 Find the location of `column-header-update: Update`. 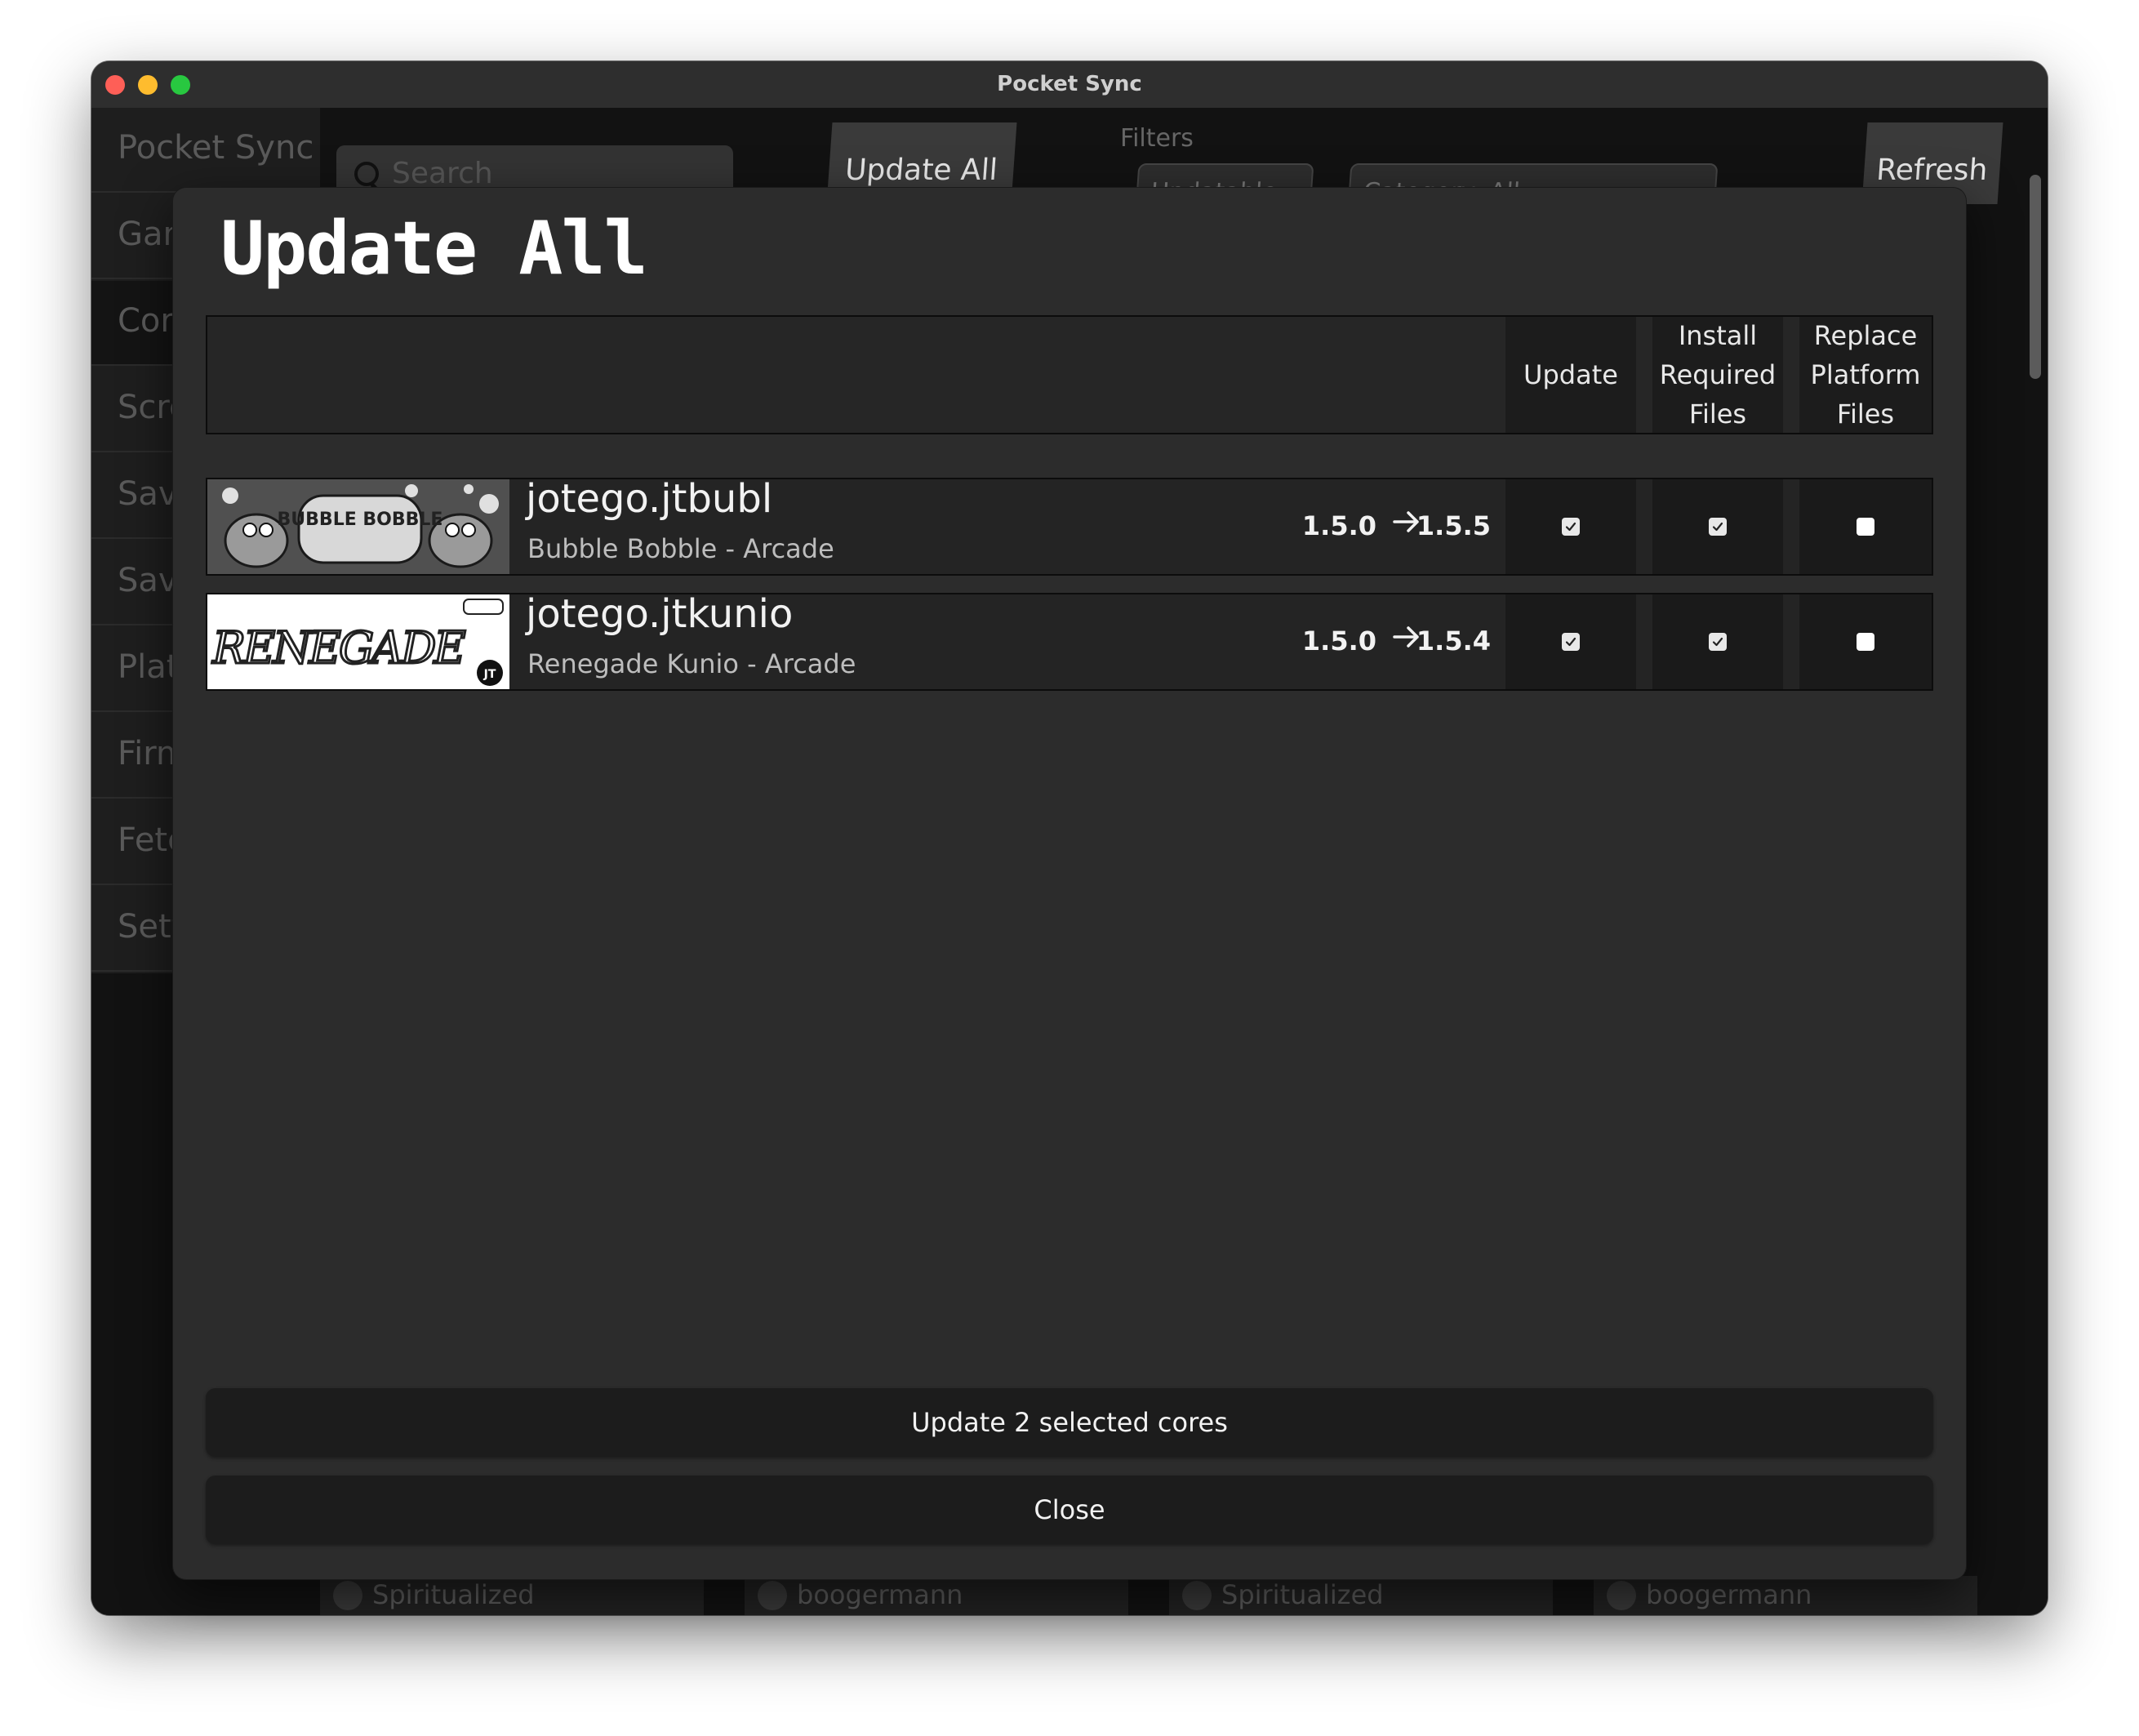

column-header-update: Update is located at coordinates (1570, 375).